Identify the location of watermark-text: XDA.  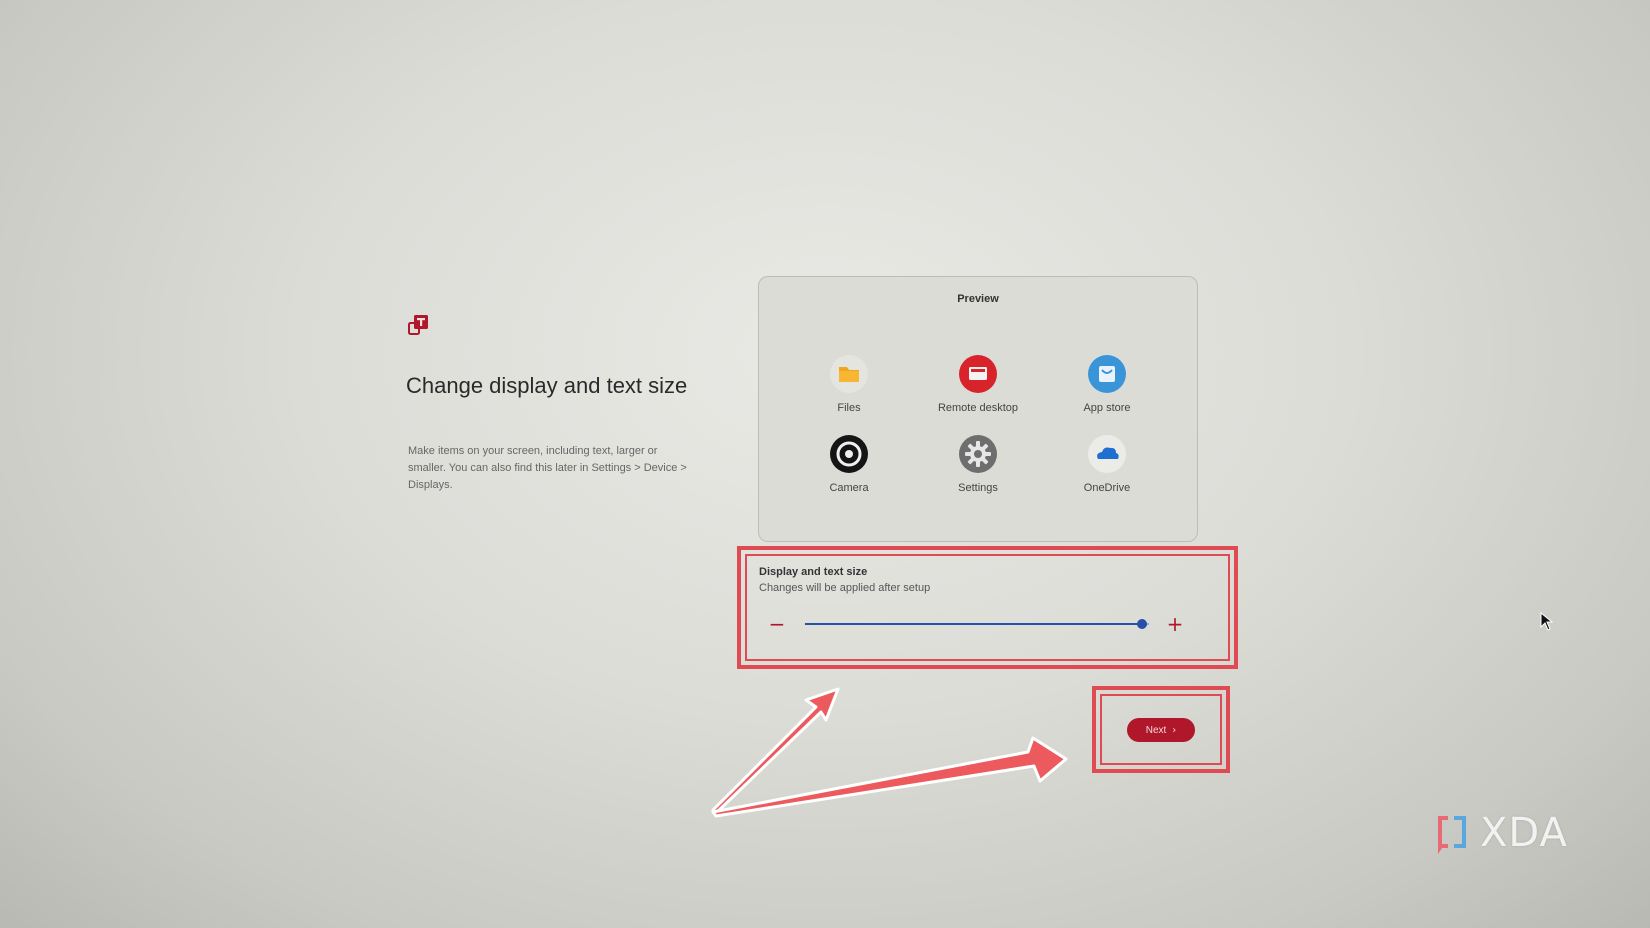
(1524, 833).